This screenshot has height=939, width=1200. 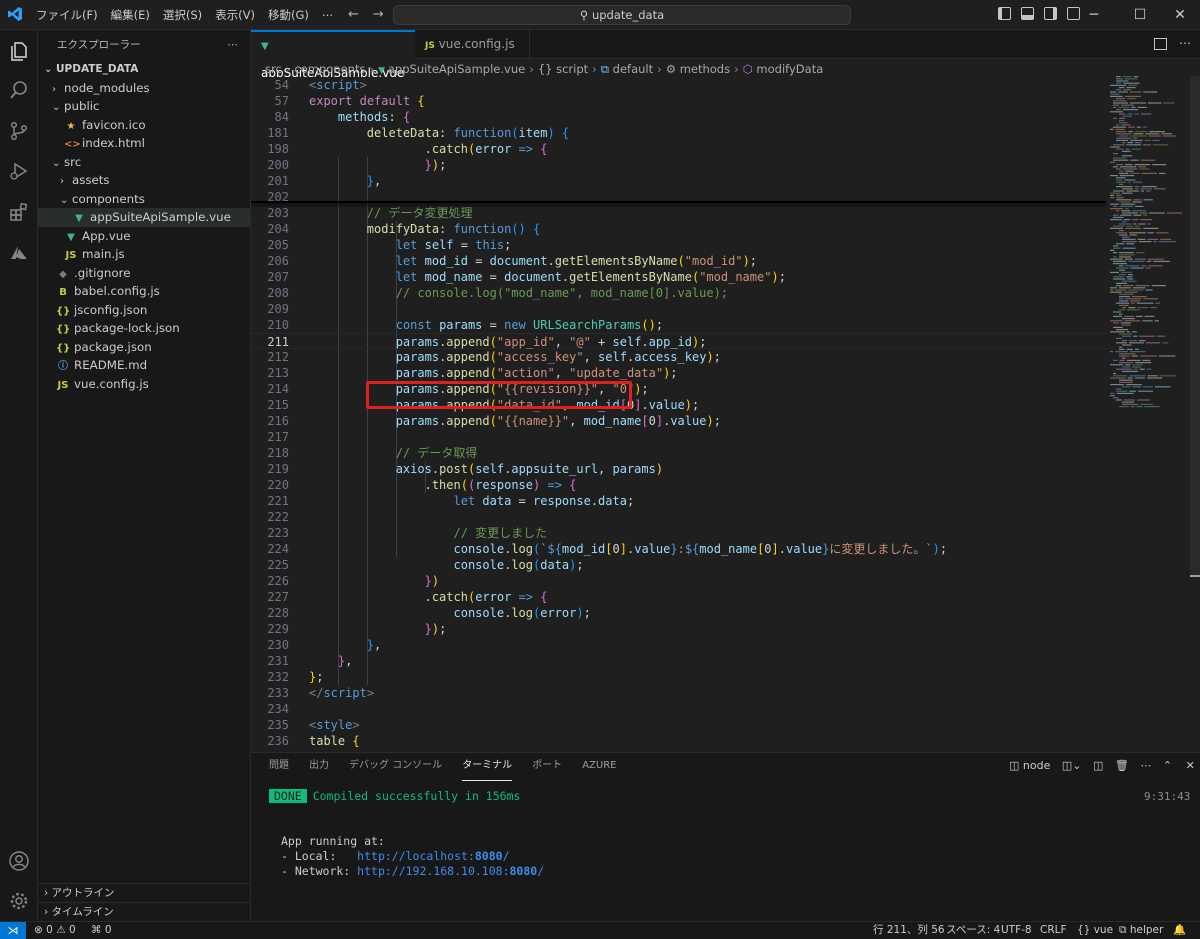 I want to click on network-url: http://192.168.10.108:8080/, so click(x=450, y=871).